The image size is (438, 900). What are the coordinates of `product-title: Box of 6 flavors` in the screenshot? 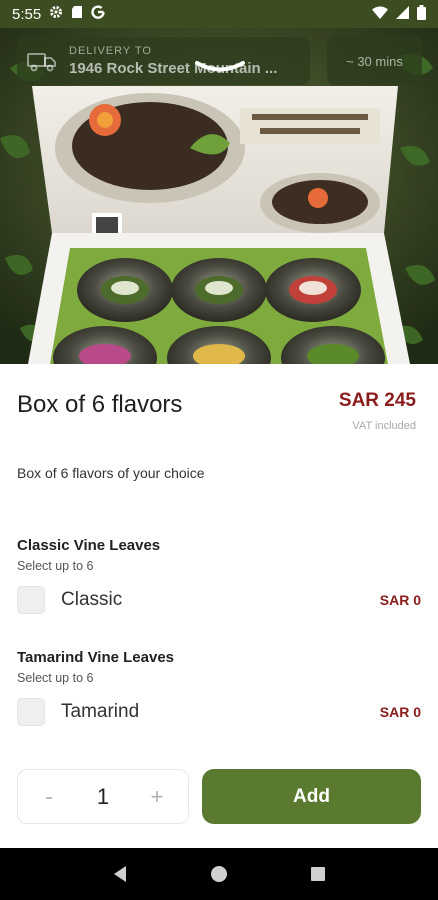 It's located at (100, 404).